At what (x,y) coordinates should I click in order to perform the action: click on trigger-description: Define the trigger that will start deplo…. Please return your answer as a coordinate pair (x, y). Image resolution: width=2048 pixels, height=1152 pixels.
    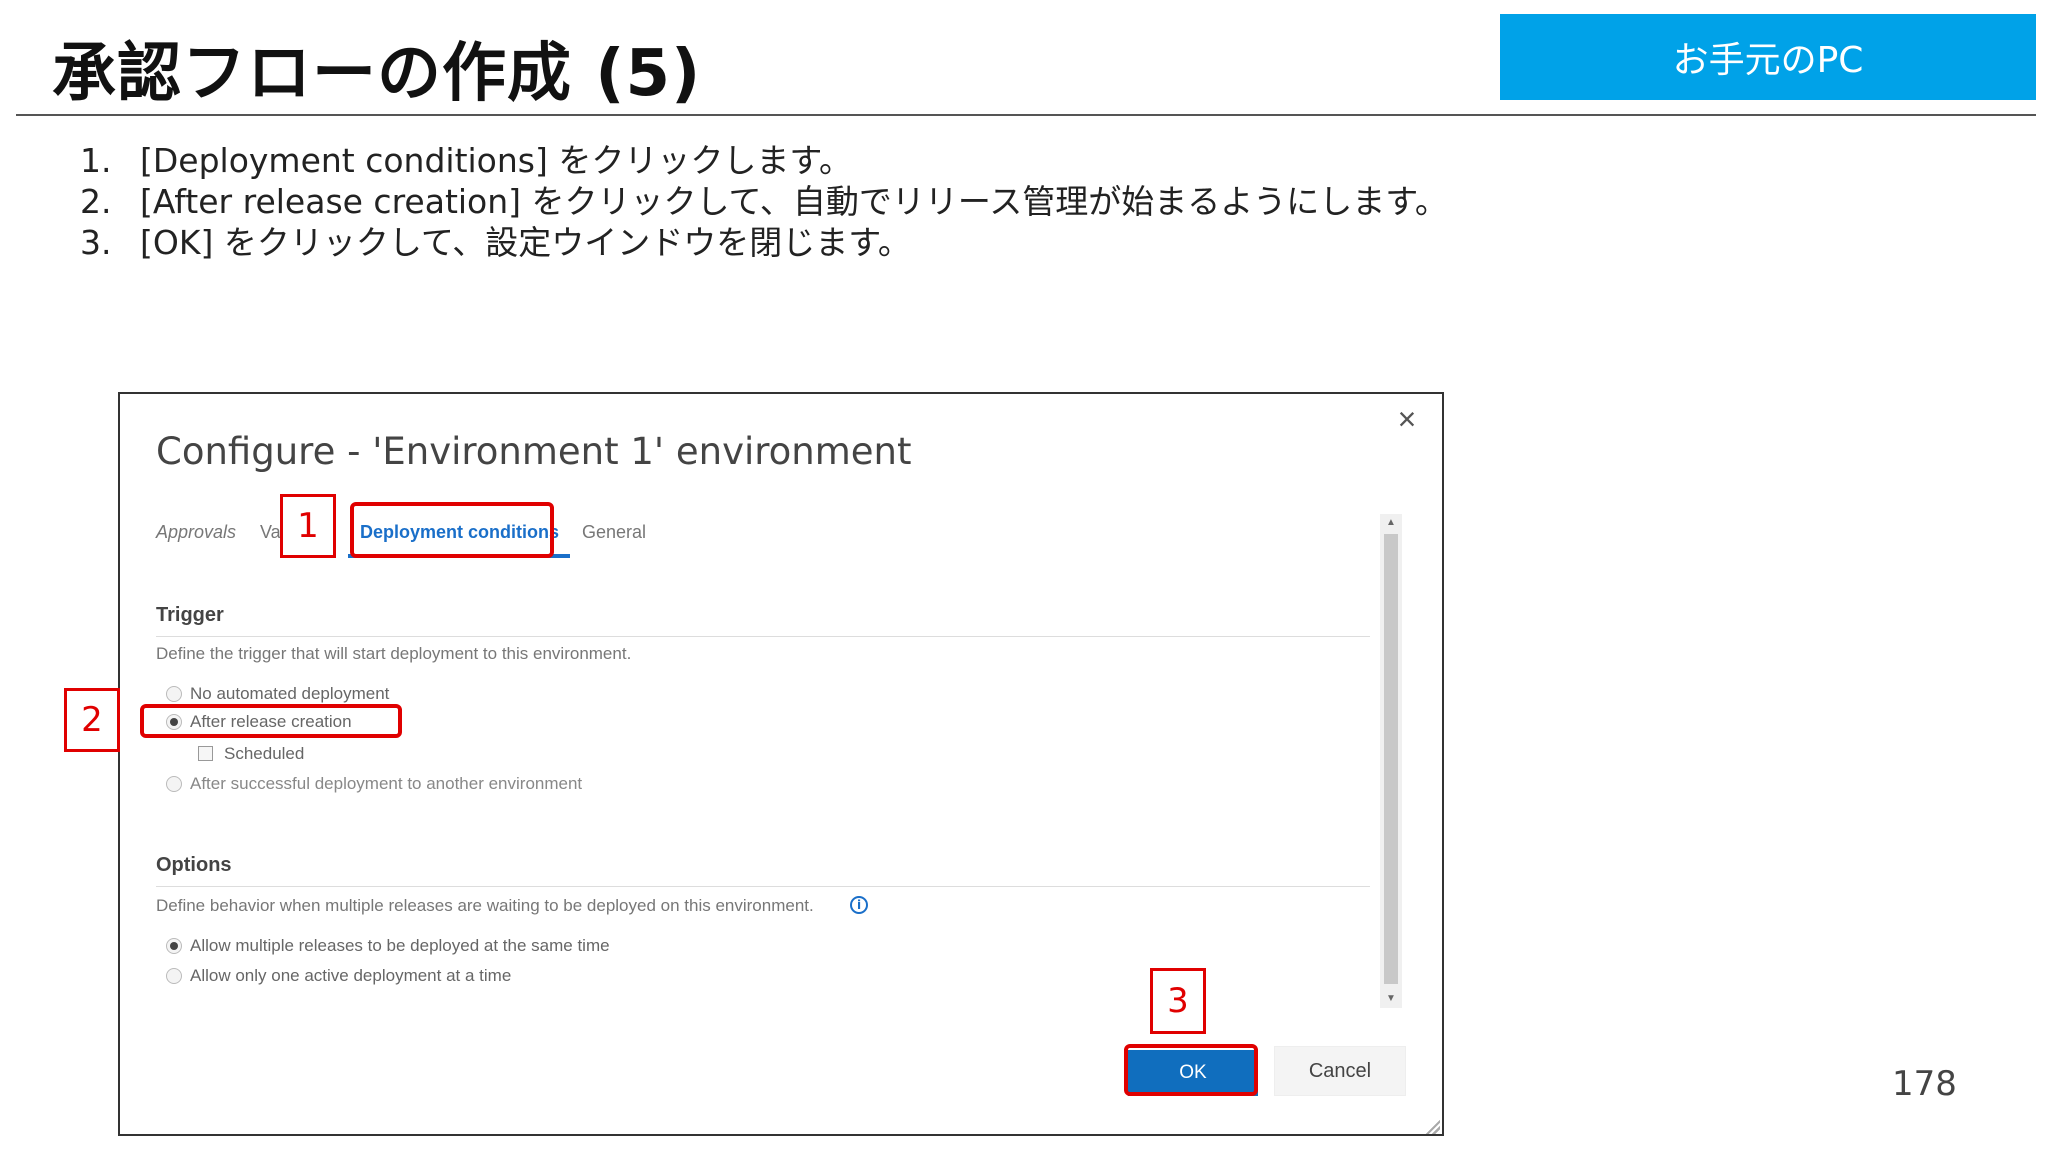
    Looking at the image, I should click on (394, 653).